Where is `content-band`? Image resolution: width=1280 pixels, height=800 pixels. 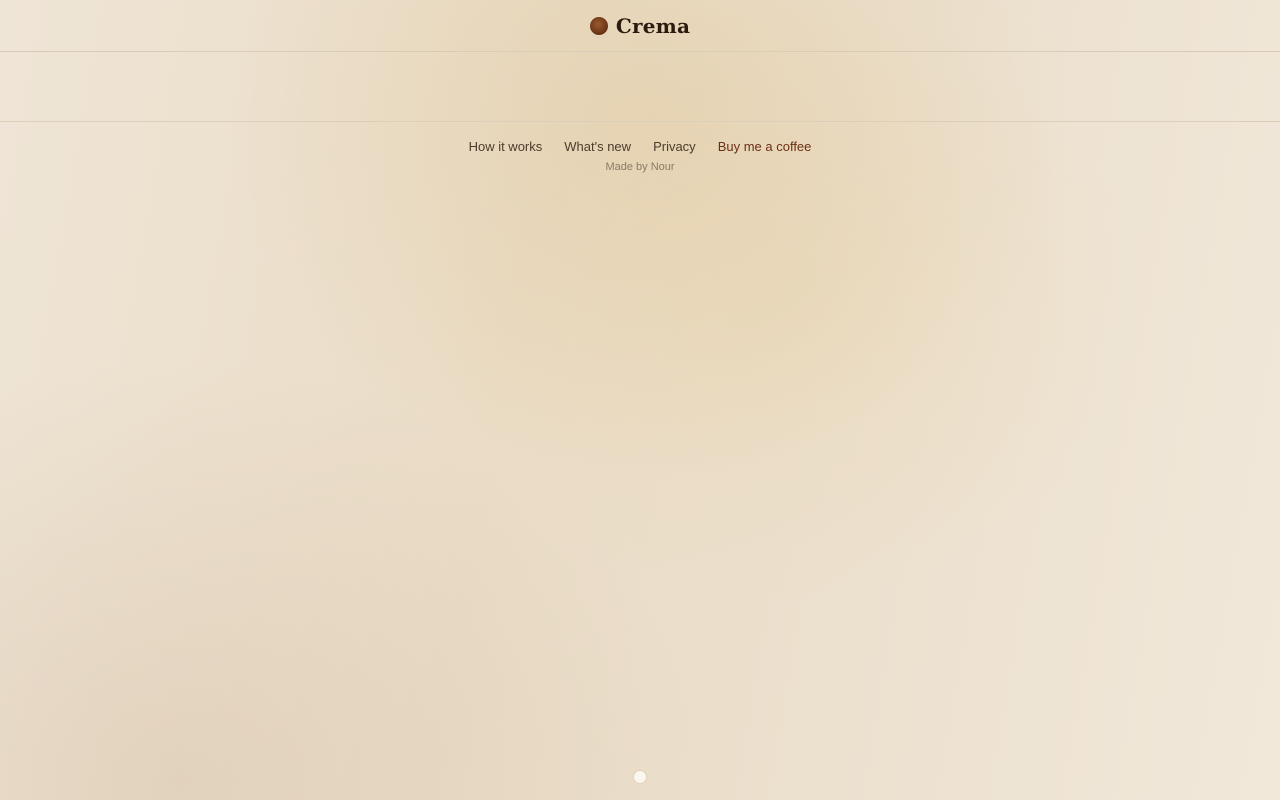
content-band is located at coordinates (640, 87).